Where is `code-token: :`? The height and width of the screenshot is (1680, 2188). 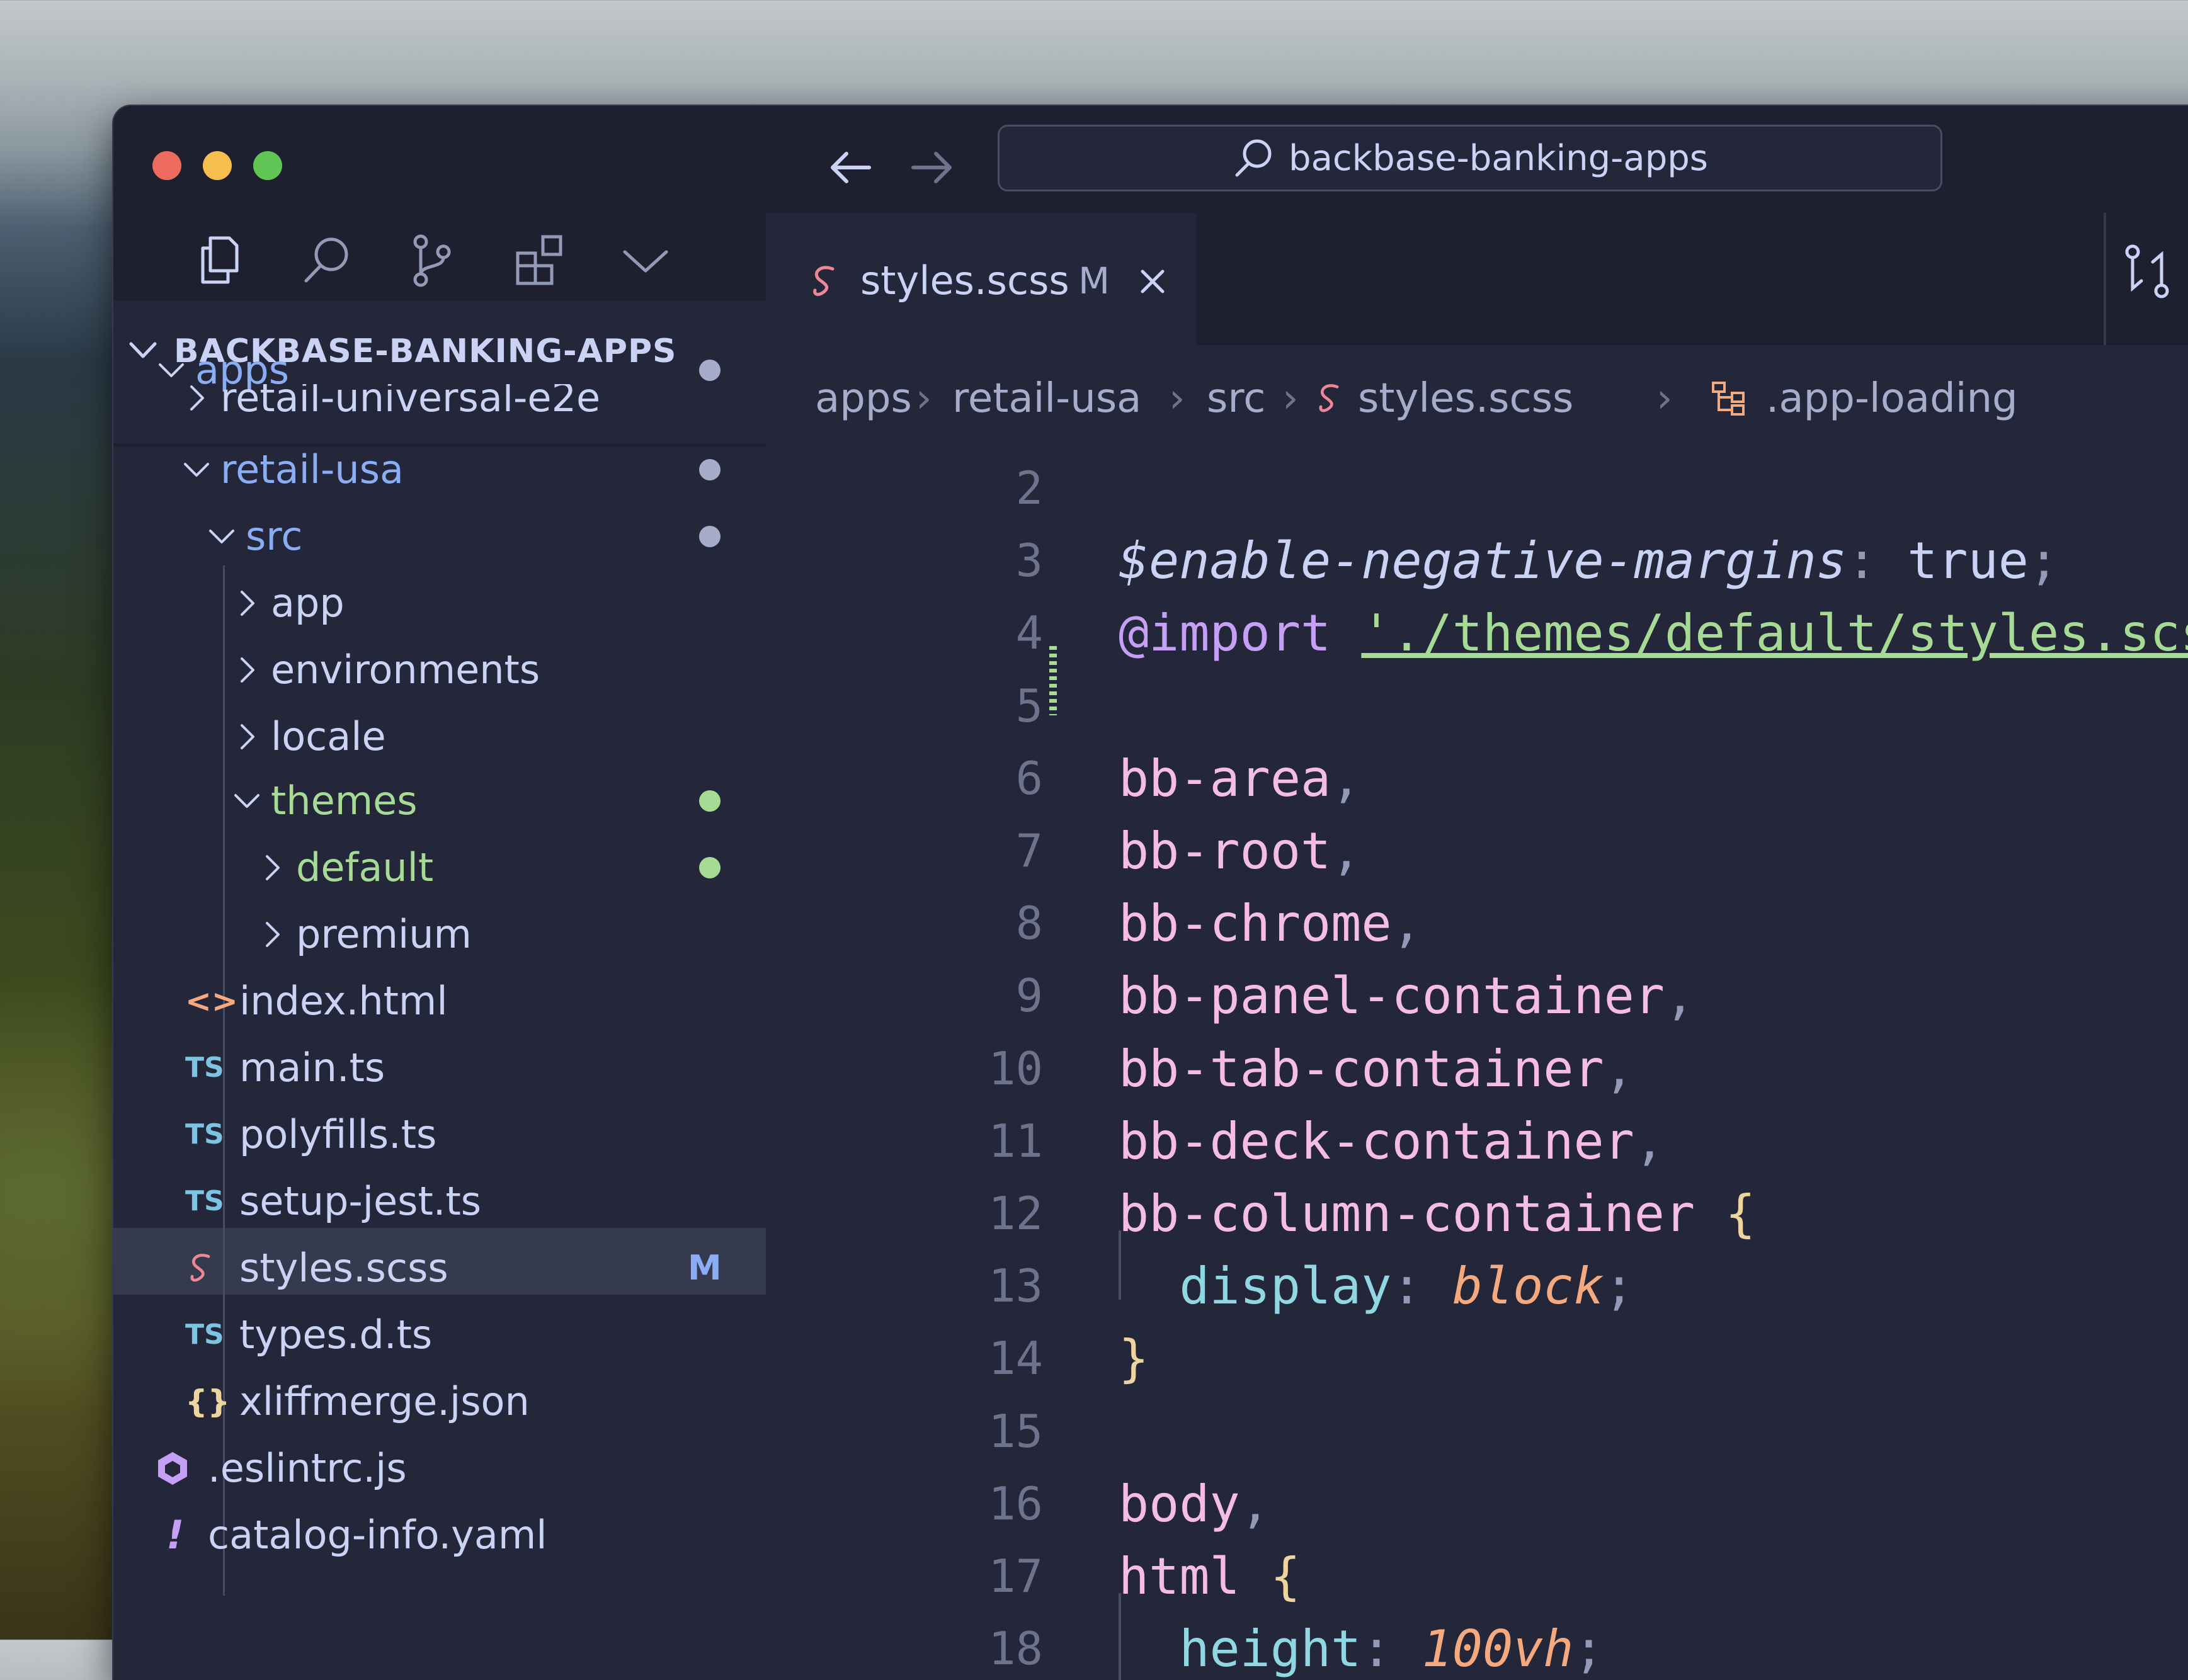
code-token: : is located at coordinates (1421, 1286).